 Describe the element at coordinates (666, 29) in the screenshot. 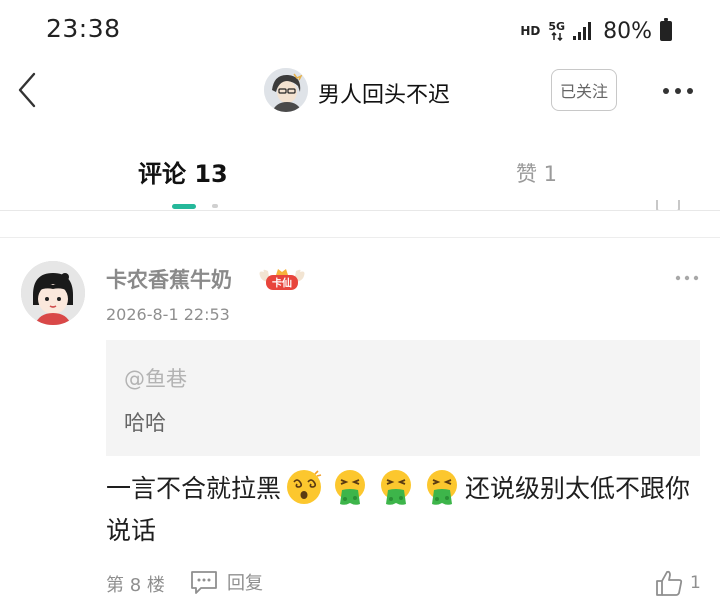

I see `battery-icon` at that location.